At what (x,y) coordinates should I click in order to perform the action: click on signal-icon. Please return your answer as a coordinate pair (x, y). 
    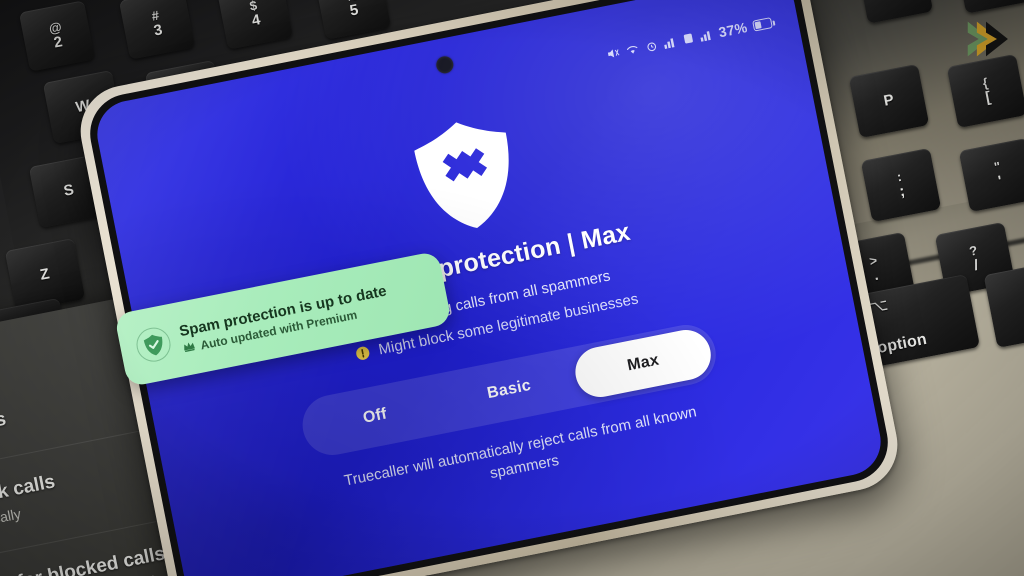
    Looking at the image, I should click on (670, 42).